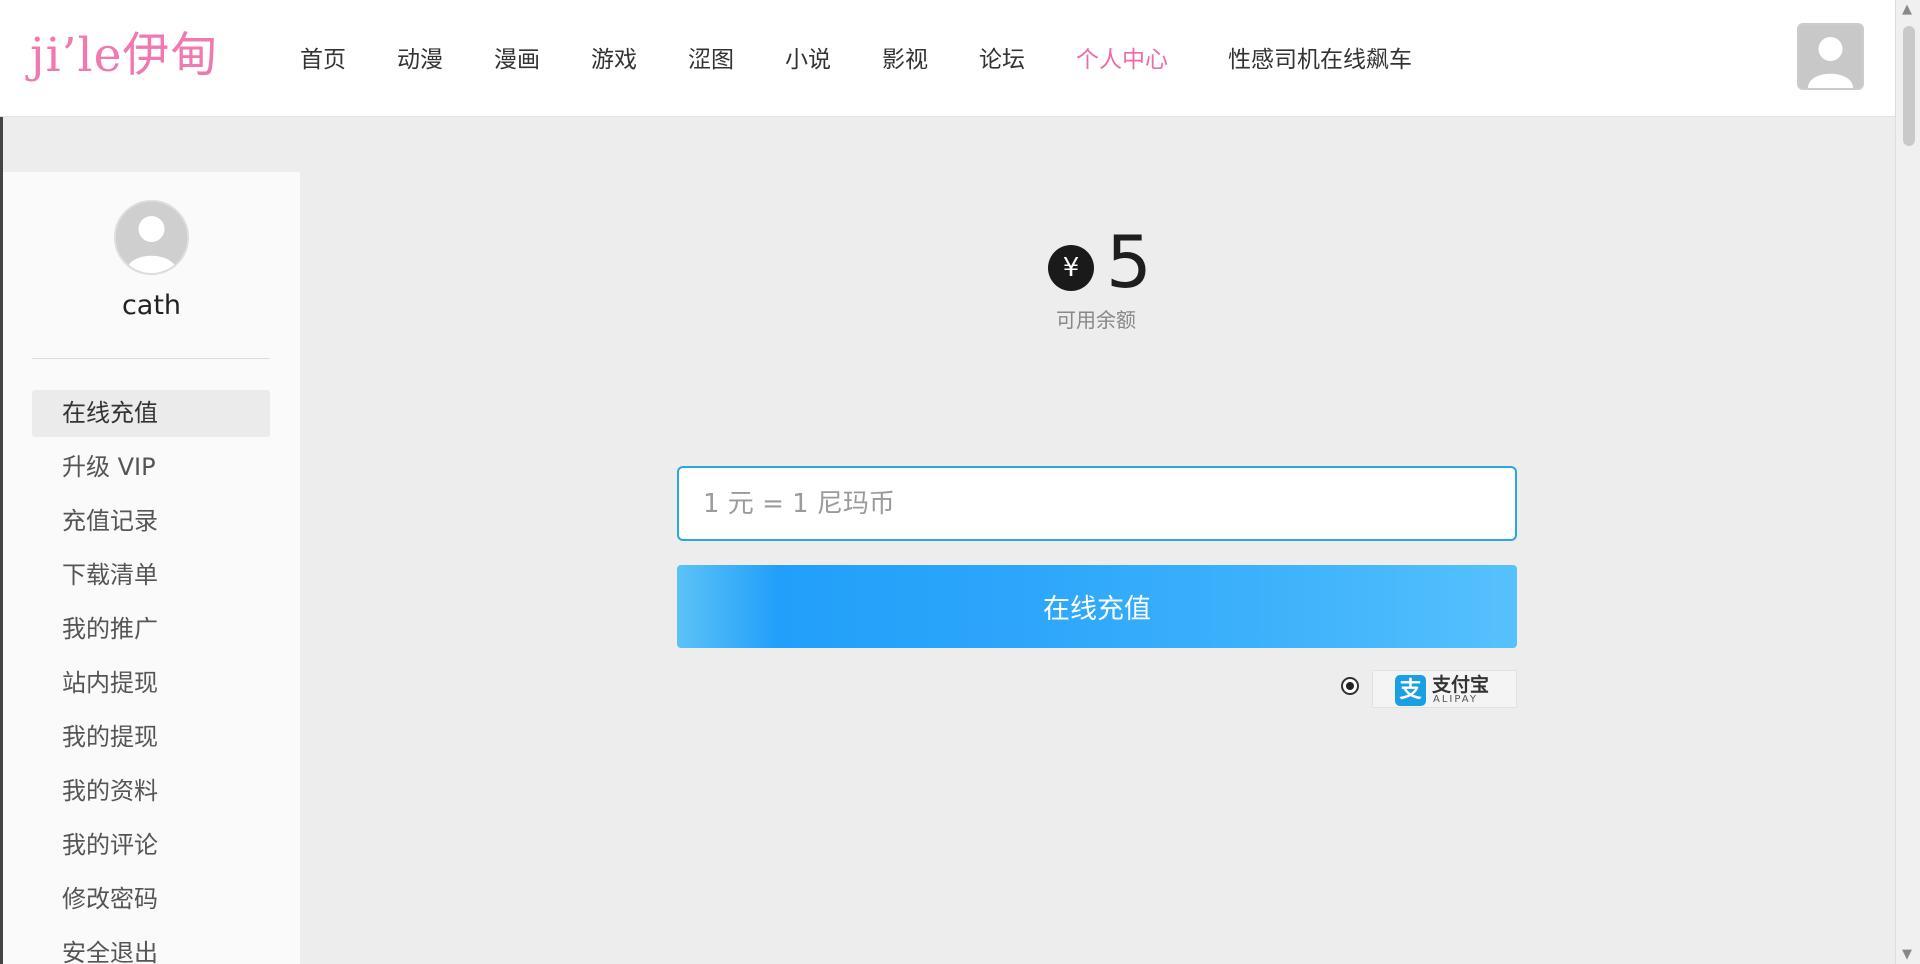 Image resolution: width=1920 pixels, height=964 pixels. I want to click on balance-display: ¥ 5 可用余额, so click(1121, 282).